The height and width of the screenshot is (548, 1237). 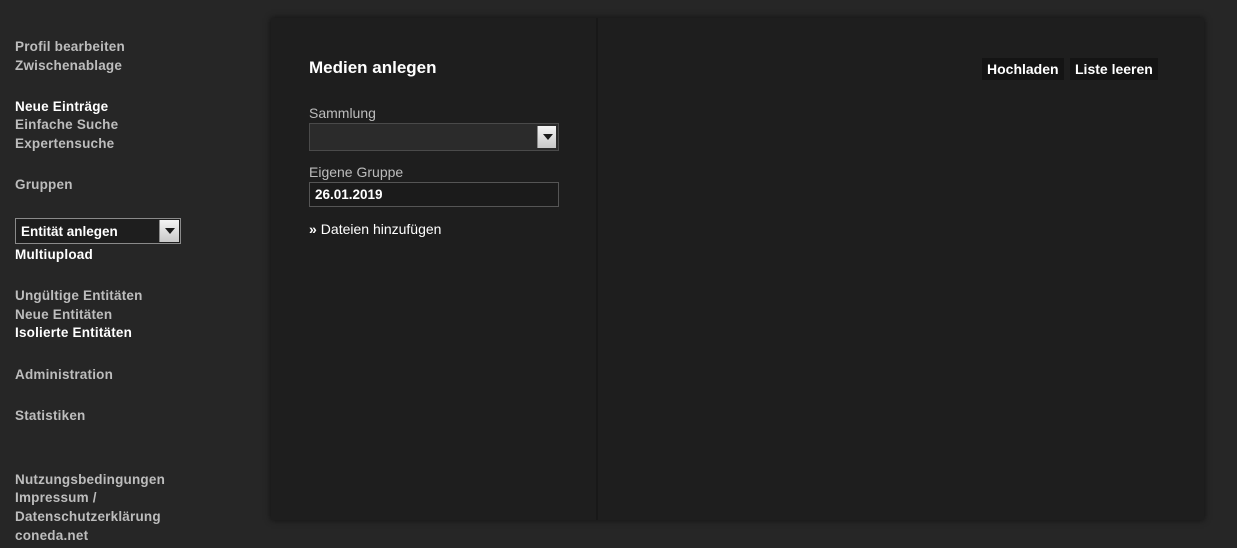 I want to click on sidebar-item-terms: Nutzungsbedingungen, so click(x=90, y=480).